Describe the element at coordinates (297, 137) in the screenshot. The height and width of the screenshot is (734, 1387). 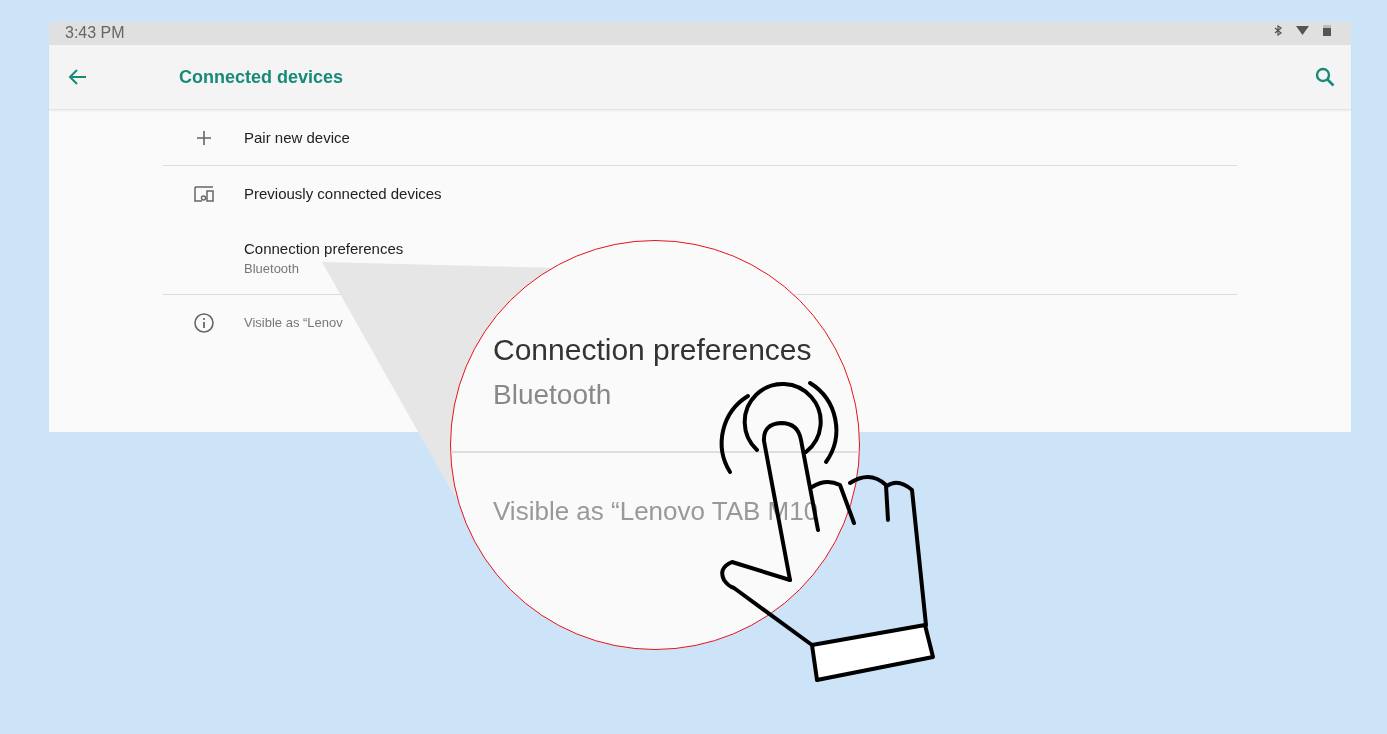
I see `item-title: Pair new device` at that location.